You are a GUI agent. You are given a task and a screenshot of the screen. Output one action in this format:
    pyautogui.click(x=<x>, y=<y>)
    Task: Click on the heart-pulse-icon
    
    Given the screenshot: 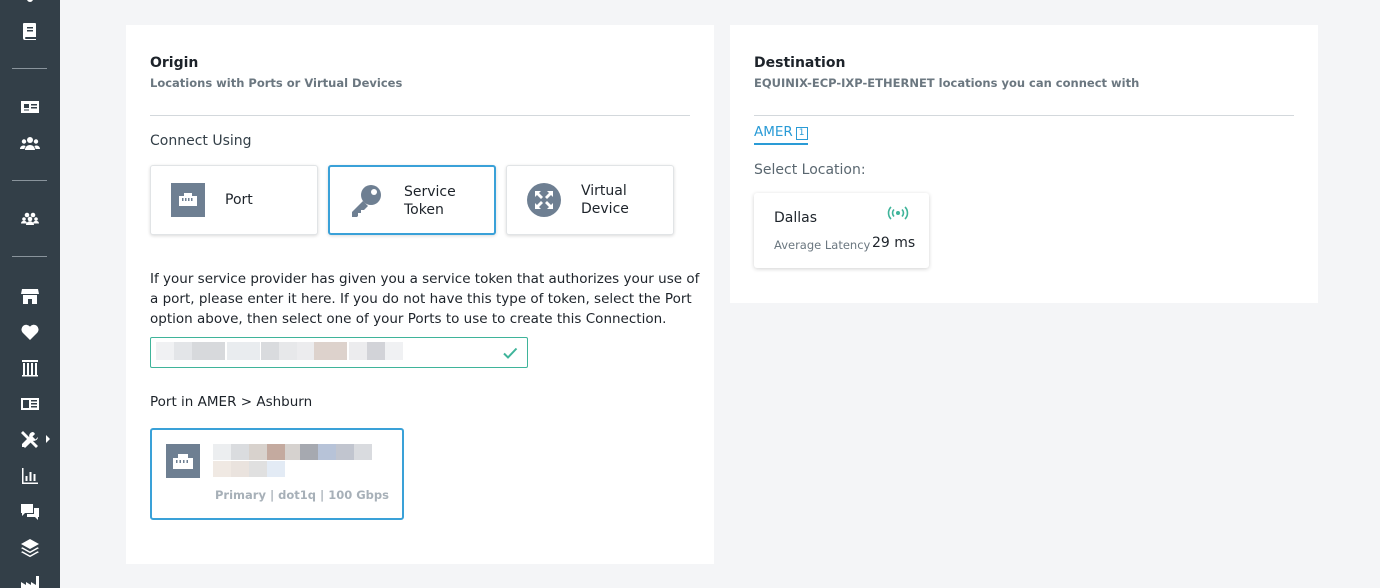 What is the action you would take?
    pyautogui.click(x=30, y=332)
    